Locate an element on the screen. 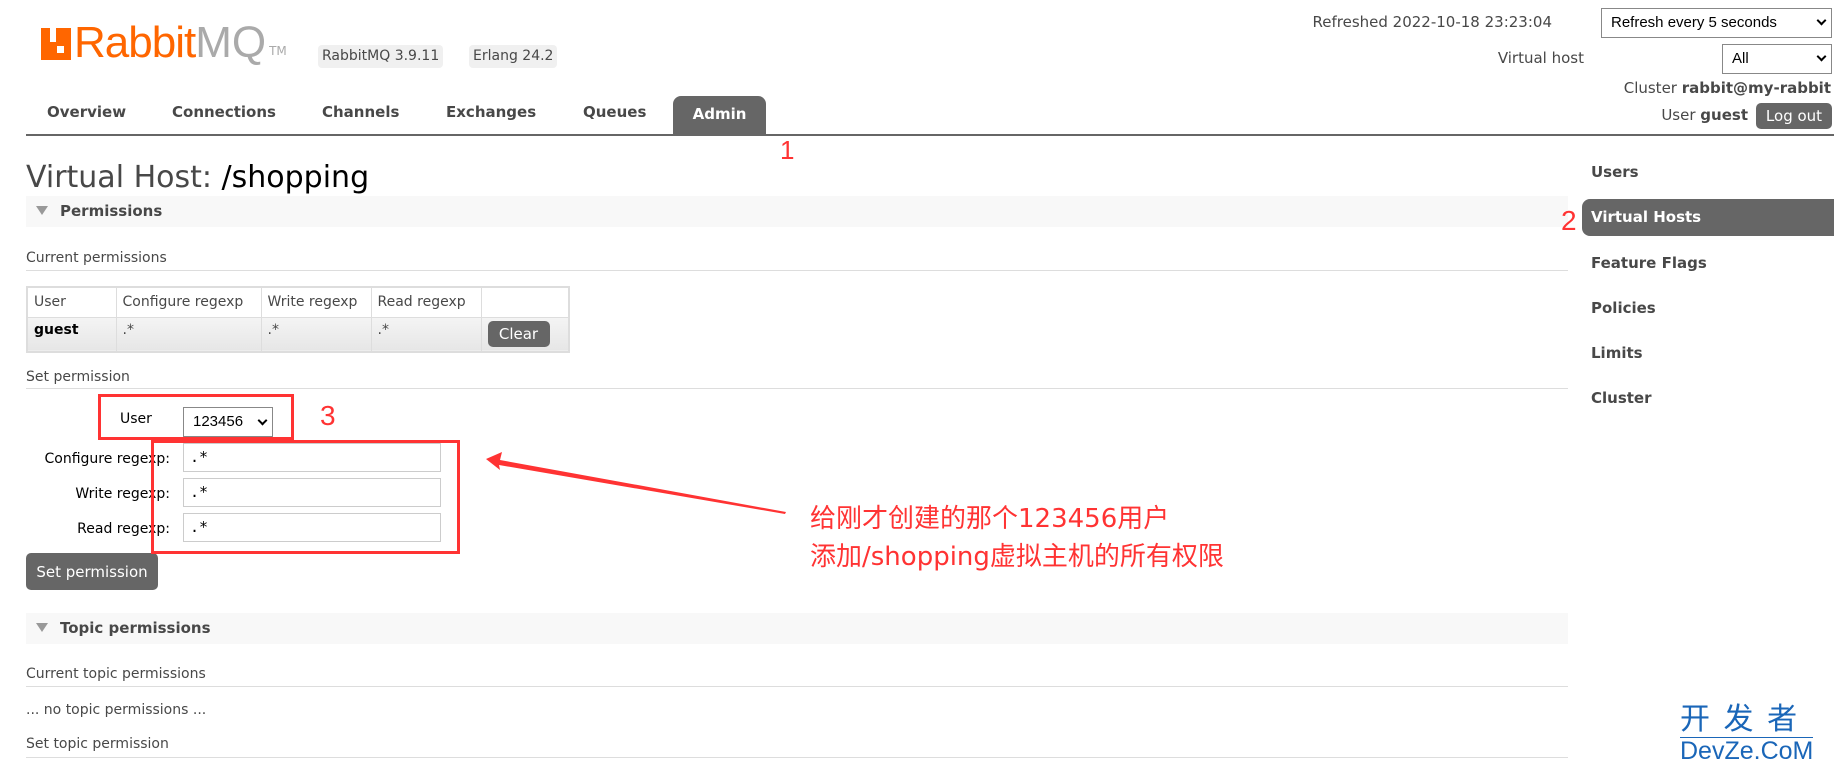 The width and height of the screenshot is (1834, 772). sidebar-item-limits: Limits is located at coordinates (1617, 353).